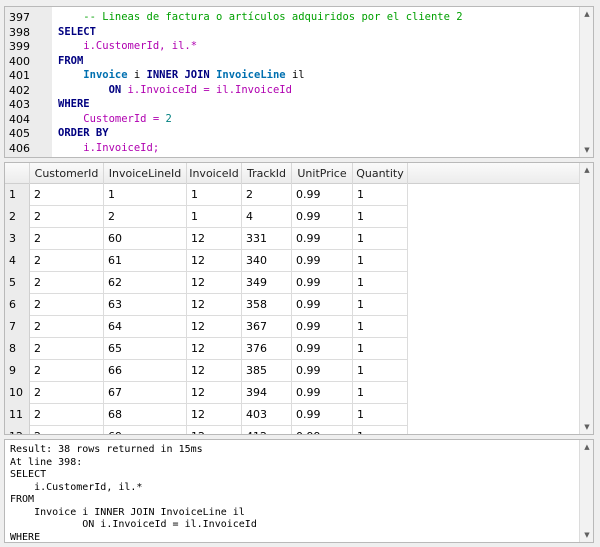 The image size is (600, 547). What do you see at coordinates (17, 349) in the screenshot?
I see `row-number: 8` at bounding box center [17, 349].